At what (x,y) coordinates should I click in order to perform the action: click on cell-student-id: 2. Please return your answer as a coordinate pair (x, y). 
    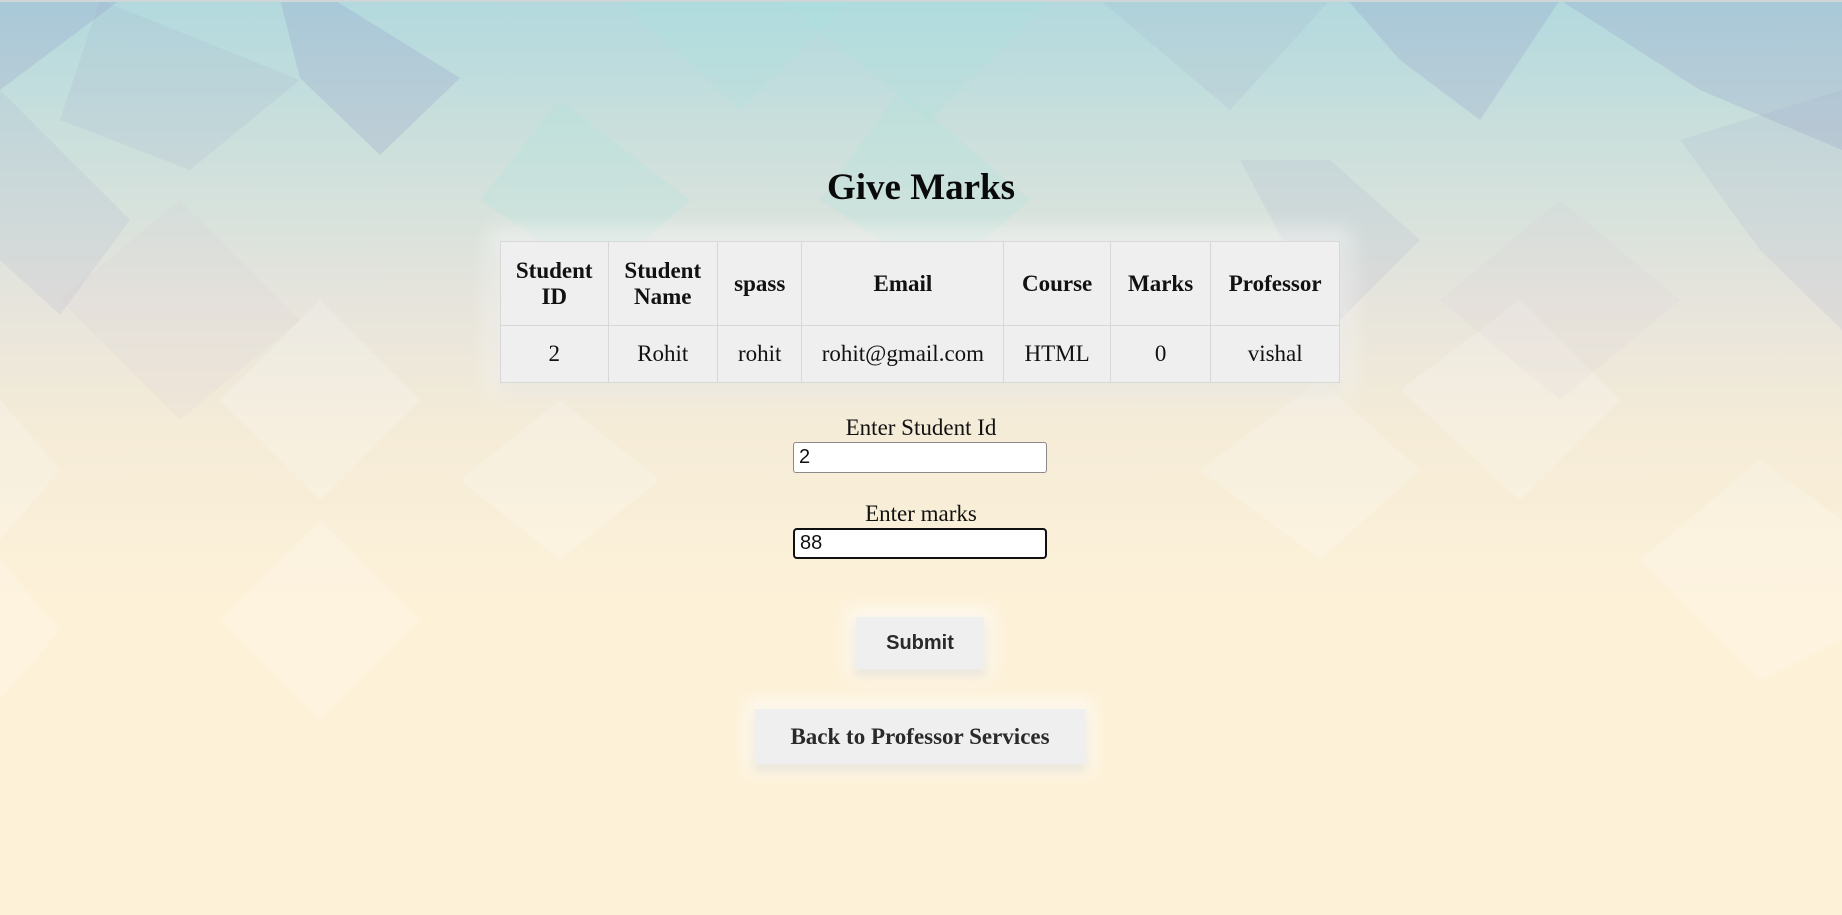
    Looking at the image, I should click on (554, 354).